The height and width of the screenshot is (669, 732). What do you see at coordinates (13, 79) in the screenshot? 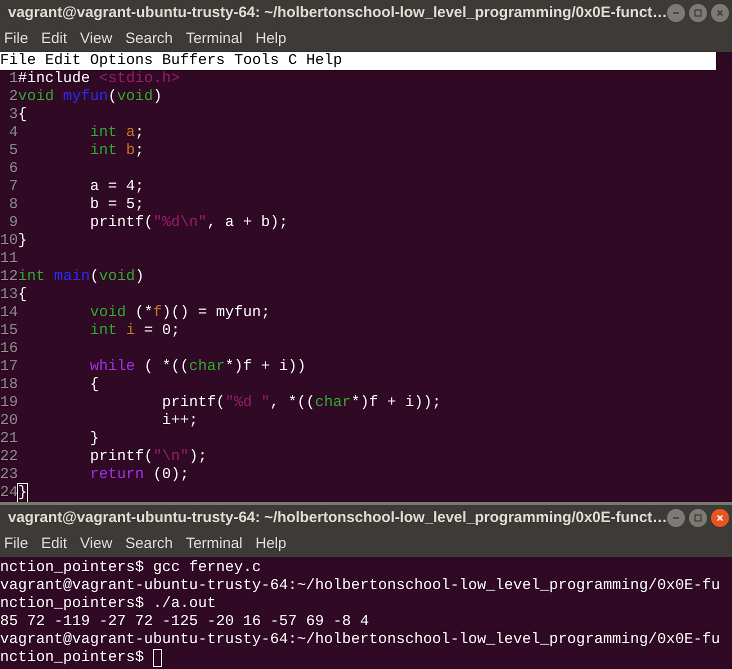
I see `line-number: 1` at bounding box center [13, 79].